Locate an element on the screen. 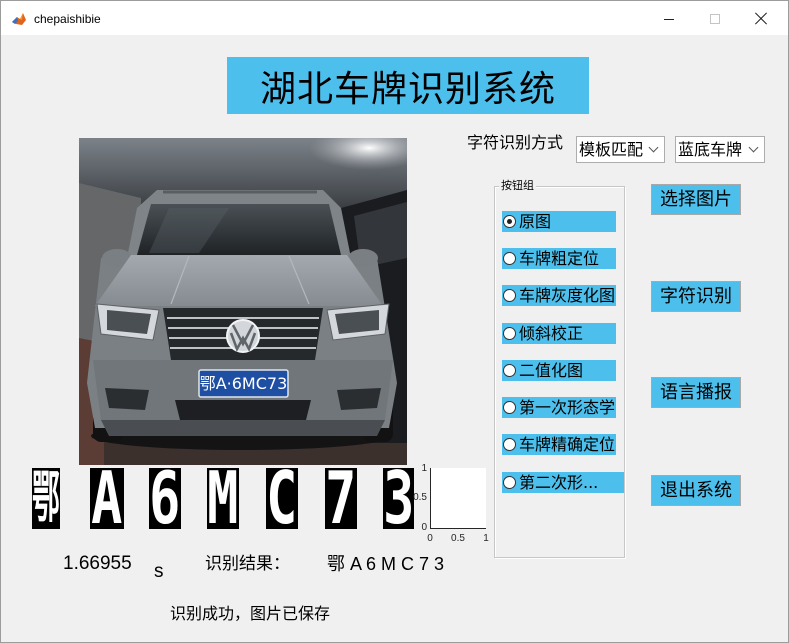 This screenshot has width=789, height=643. segmented-char: 6 is located at coordinates (165, 498).